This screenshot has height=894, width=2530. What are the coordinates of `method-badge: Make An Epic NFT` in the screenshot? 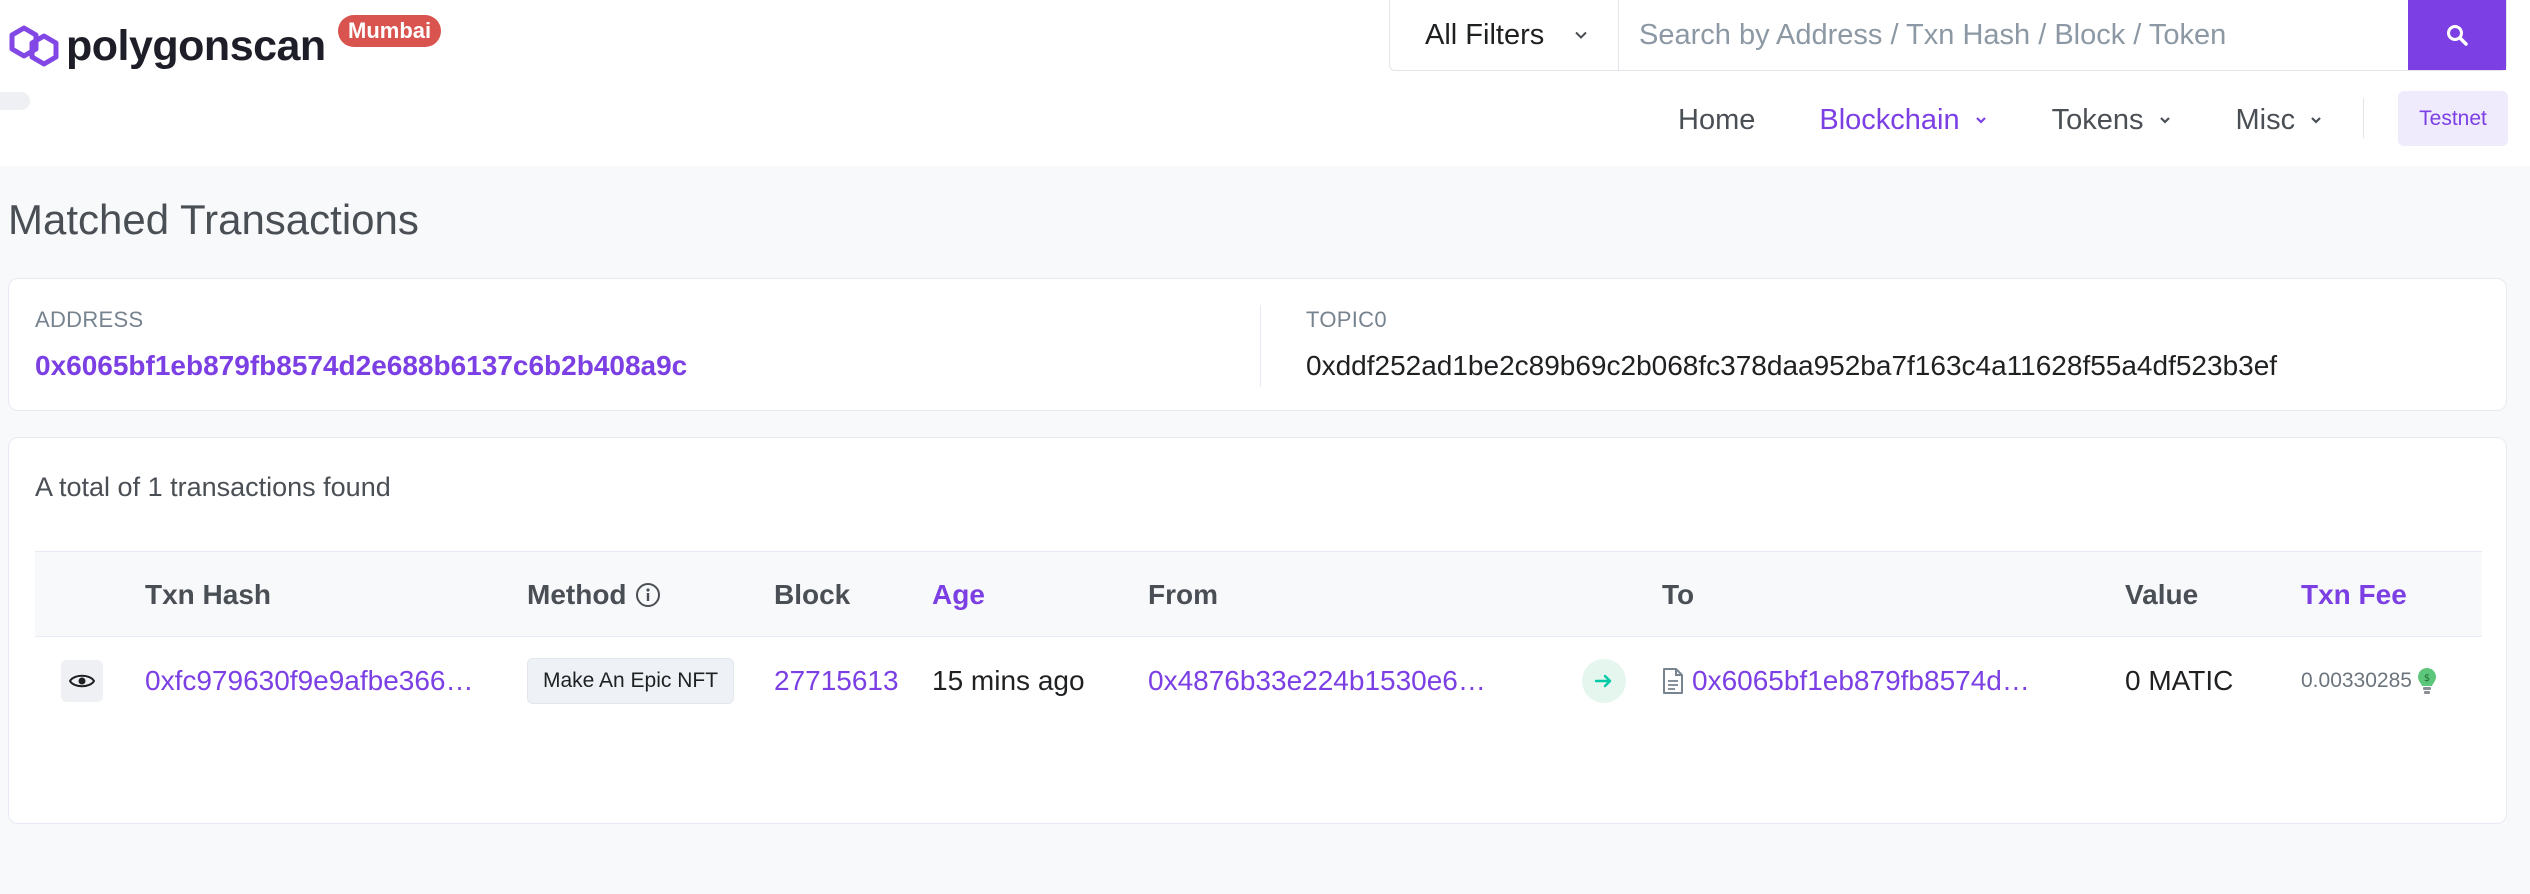 It's located at (631, 681).